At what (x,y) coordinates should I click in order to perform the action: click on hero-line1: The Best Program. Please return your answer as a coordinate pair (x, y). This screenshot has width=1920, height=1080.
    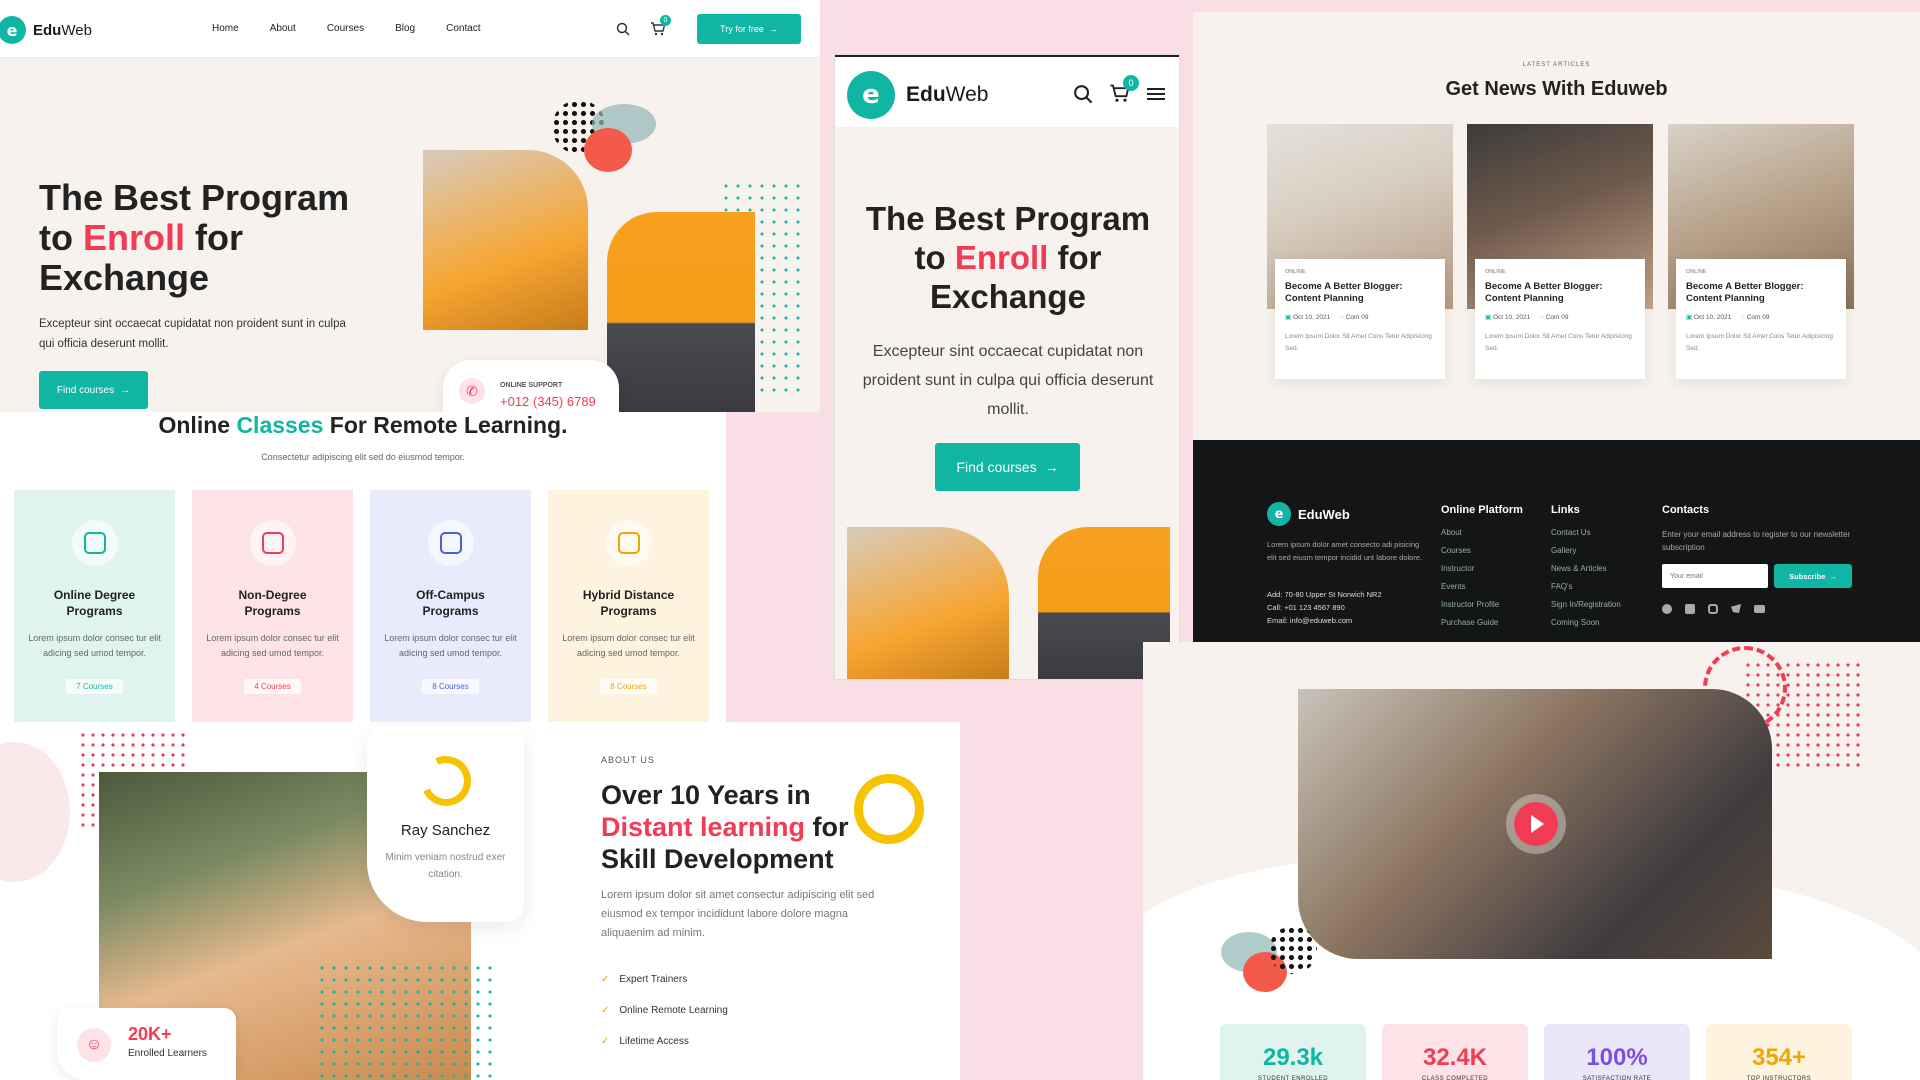
    Looking at the image, I should click on (194, 197).